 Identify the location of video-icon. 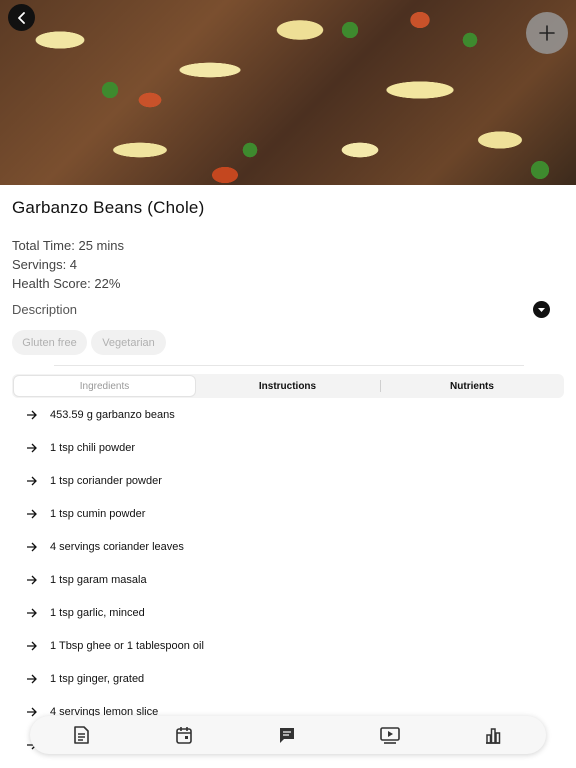
(390, 735).